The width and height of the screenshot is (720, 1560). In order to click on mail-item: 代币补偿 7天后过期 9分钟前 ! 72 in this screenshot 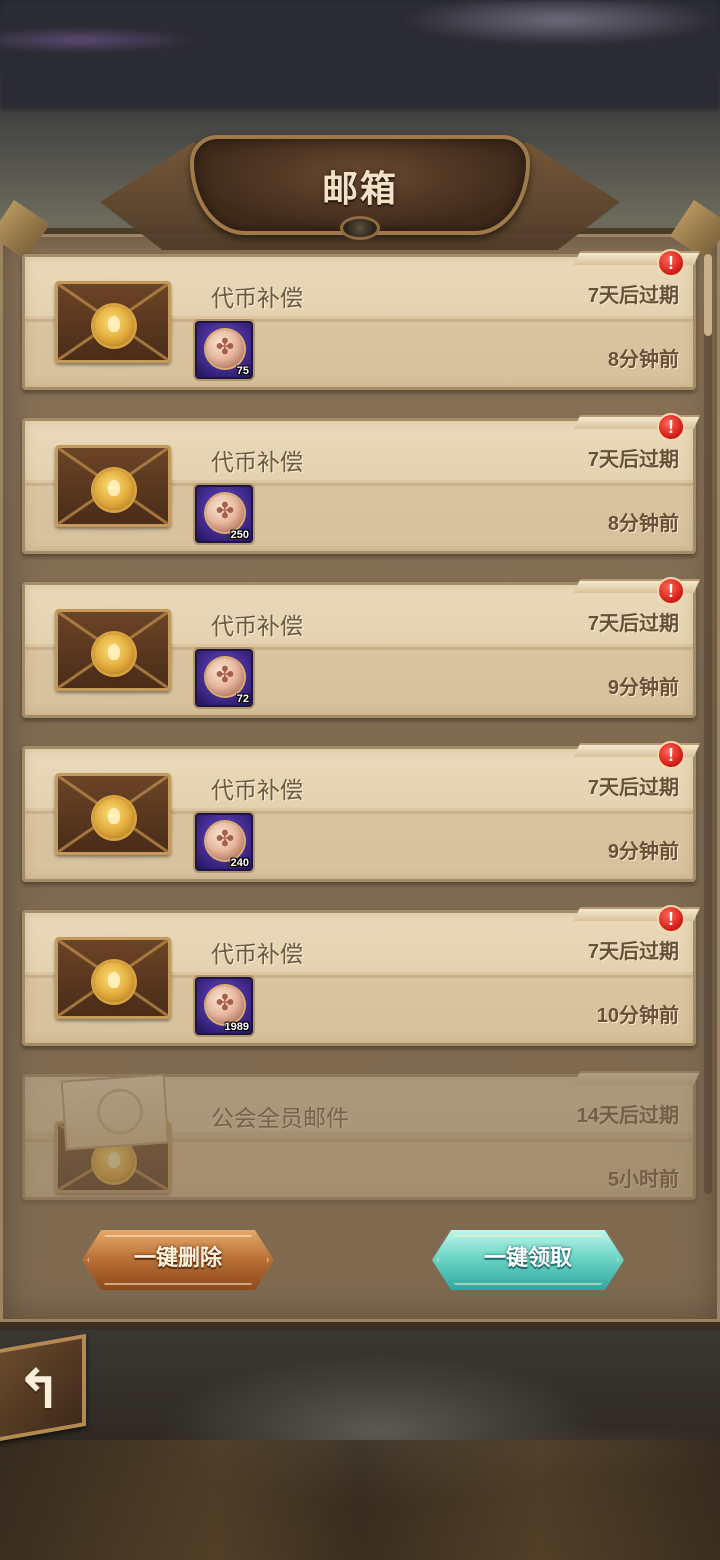, I will do `click(361, 647)`.